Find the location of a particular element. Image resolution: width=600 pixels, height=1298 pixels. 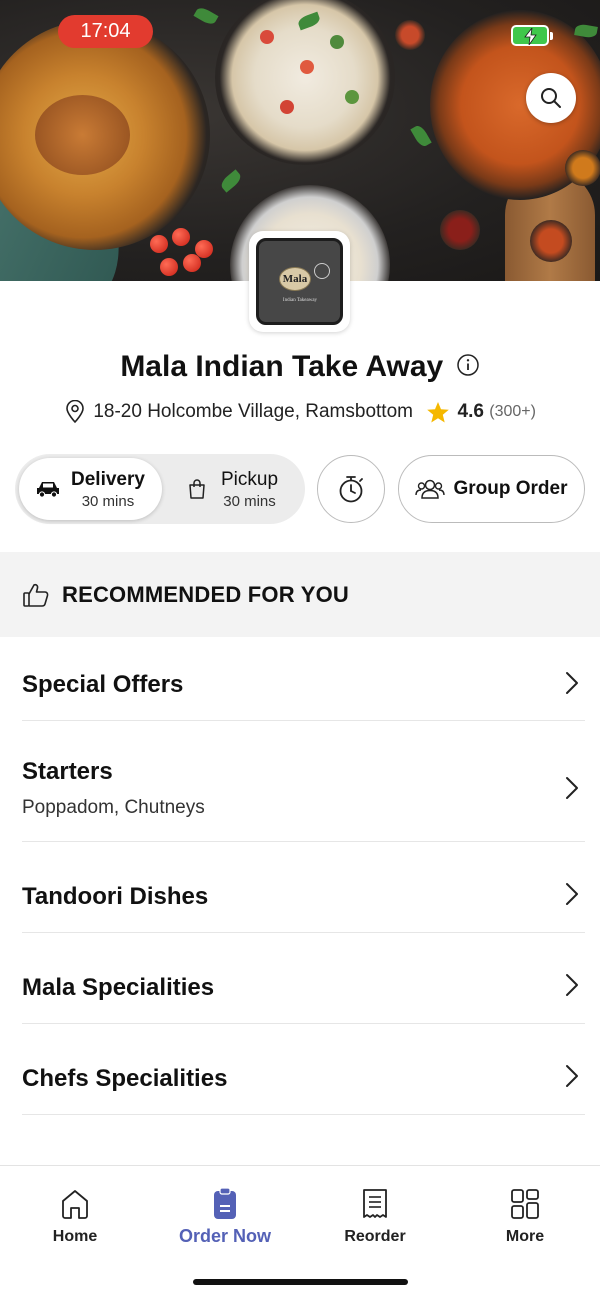

nav-home: Home is located at coordinates (75, 1217).